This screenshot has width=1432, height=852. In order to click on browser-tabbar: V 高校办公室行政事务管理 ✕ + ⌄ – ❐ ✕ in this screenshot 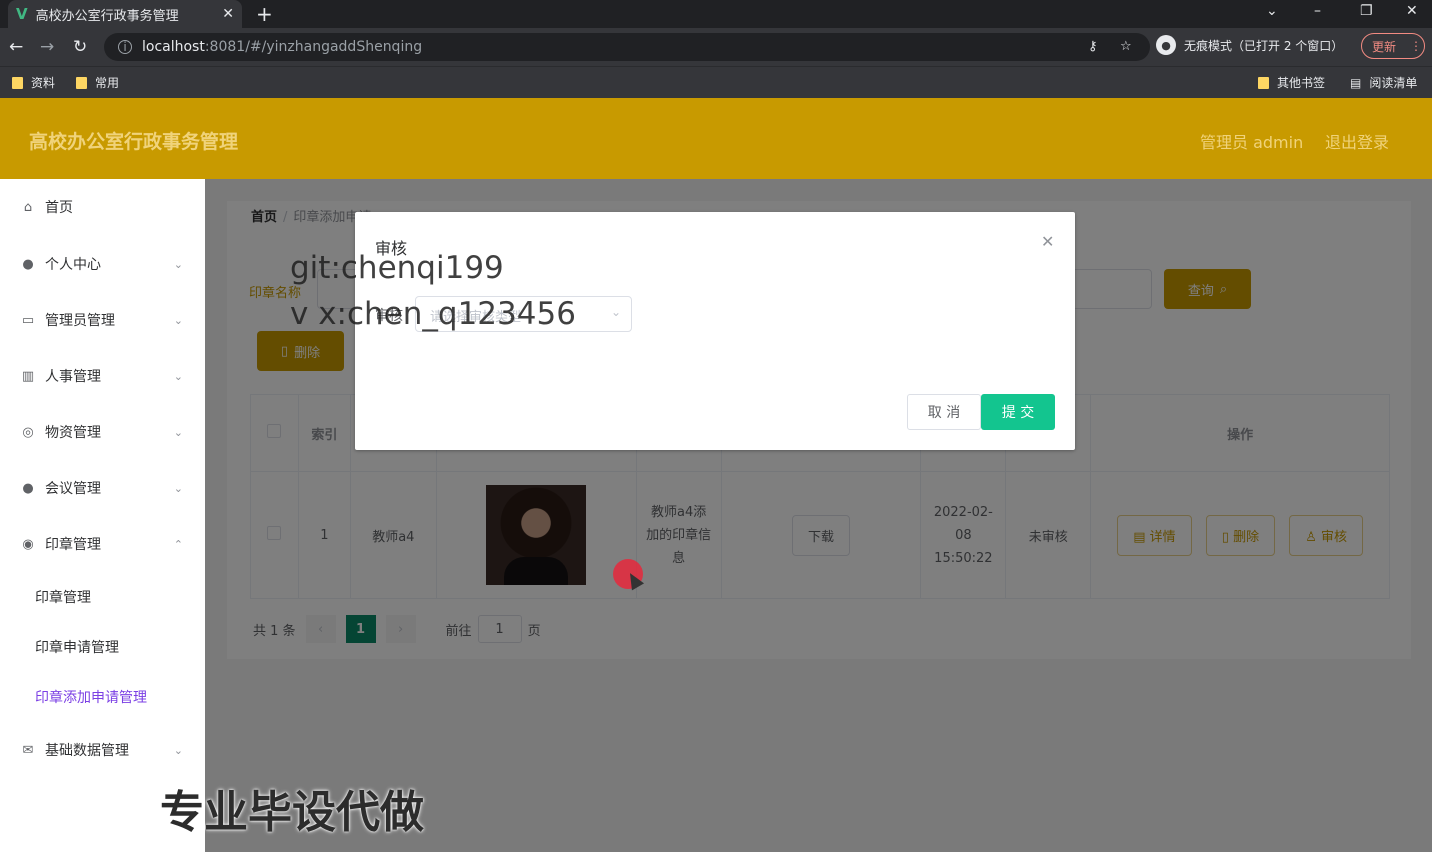, I will do `click(716, 14)`.